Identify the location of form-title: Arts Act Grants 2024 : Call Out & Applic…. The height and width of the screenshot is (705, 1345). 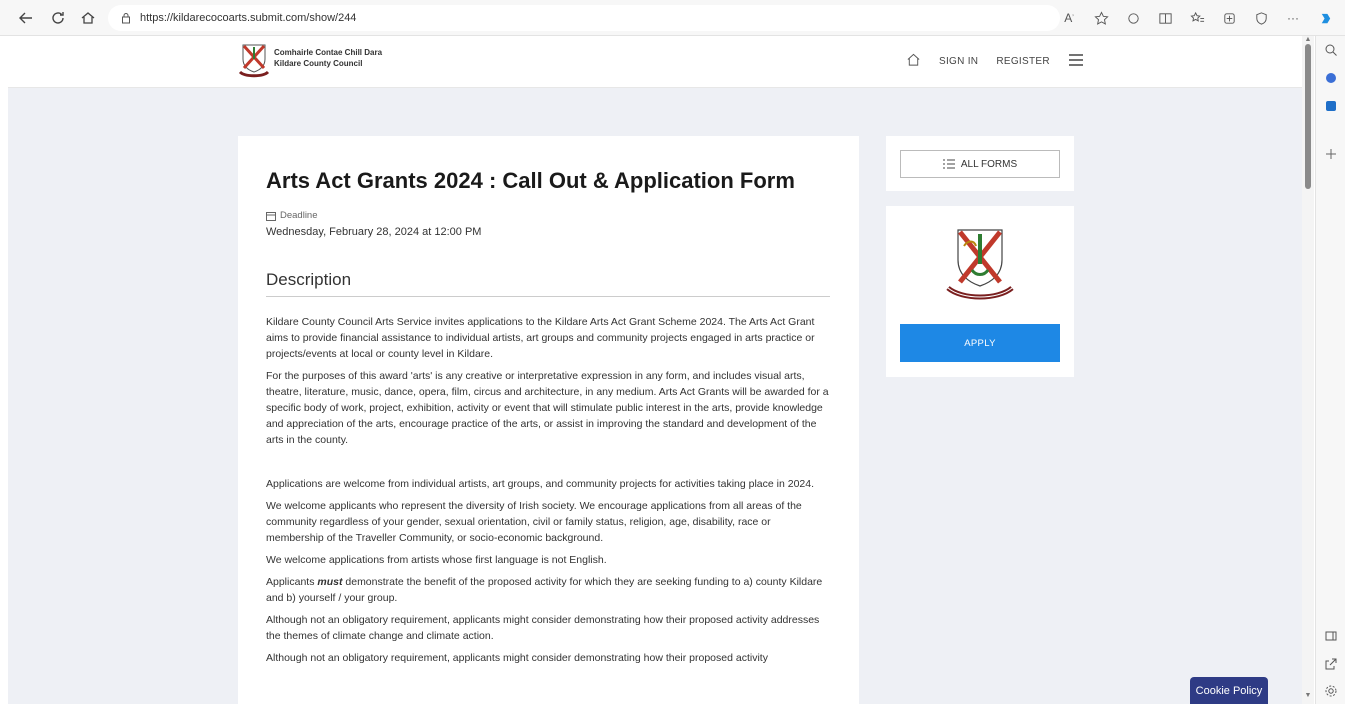
(530, 180).